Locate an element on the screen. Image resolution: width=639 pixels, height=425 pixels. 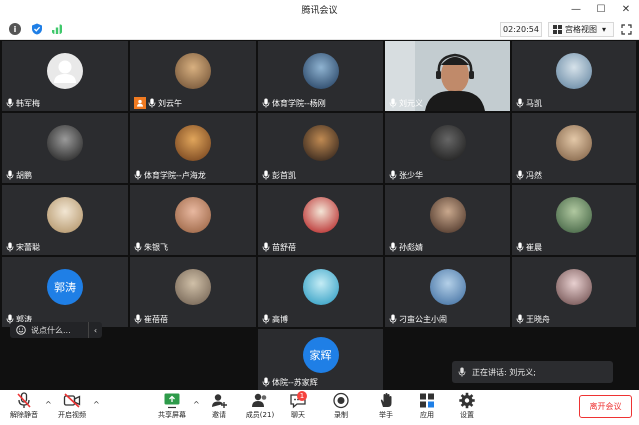
participant-name: 高博 is located at coordinates (280, 319).